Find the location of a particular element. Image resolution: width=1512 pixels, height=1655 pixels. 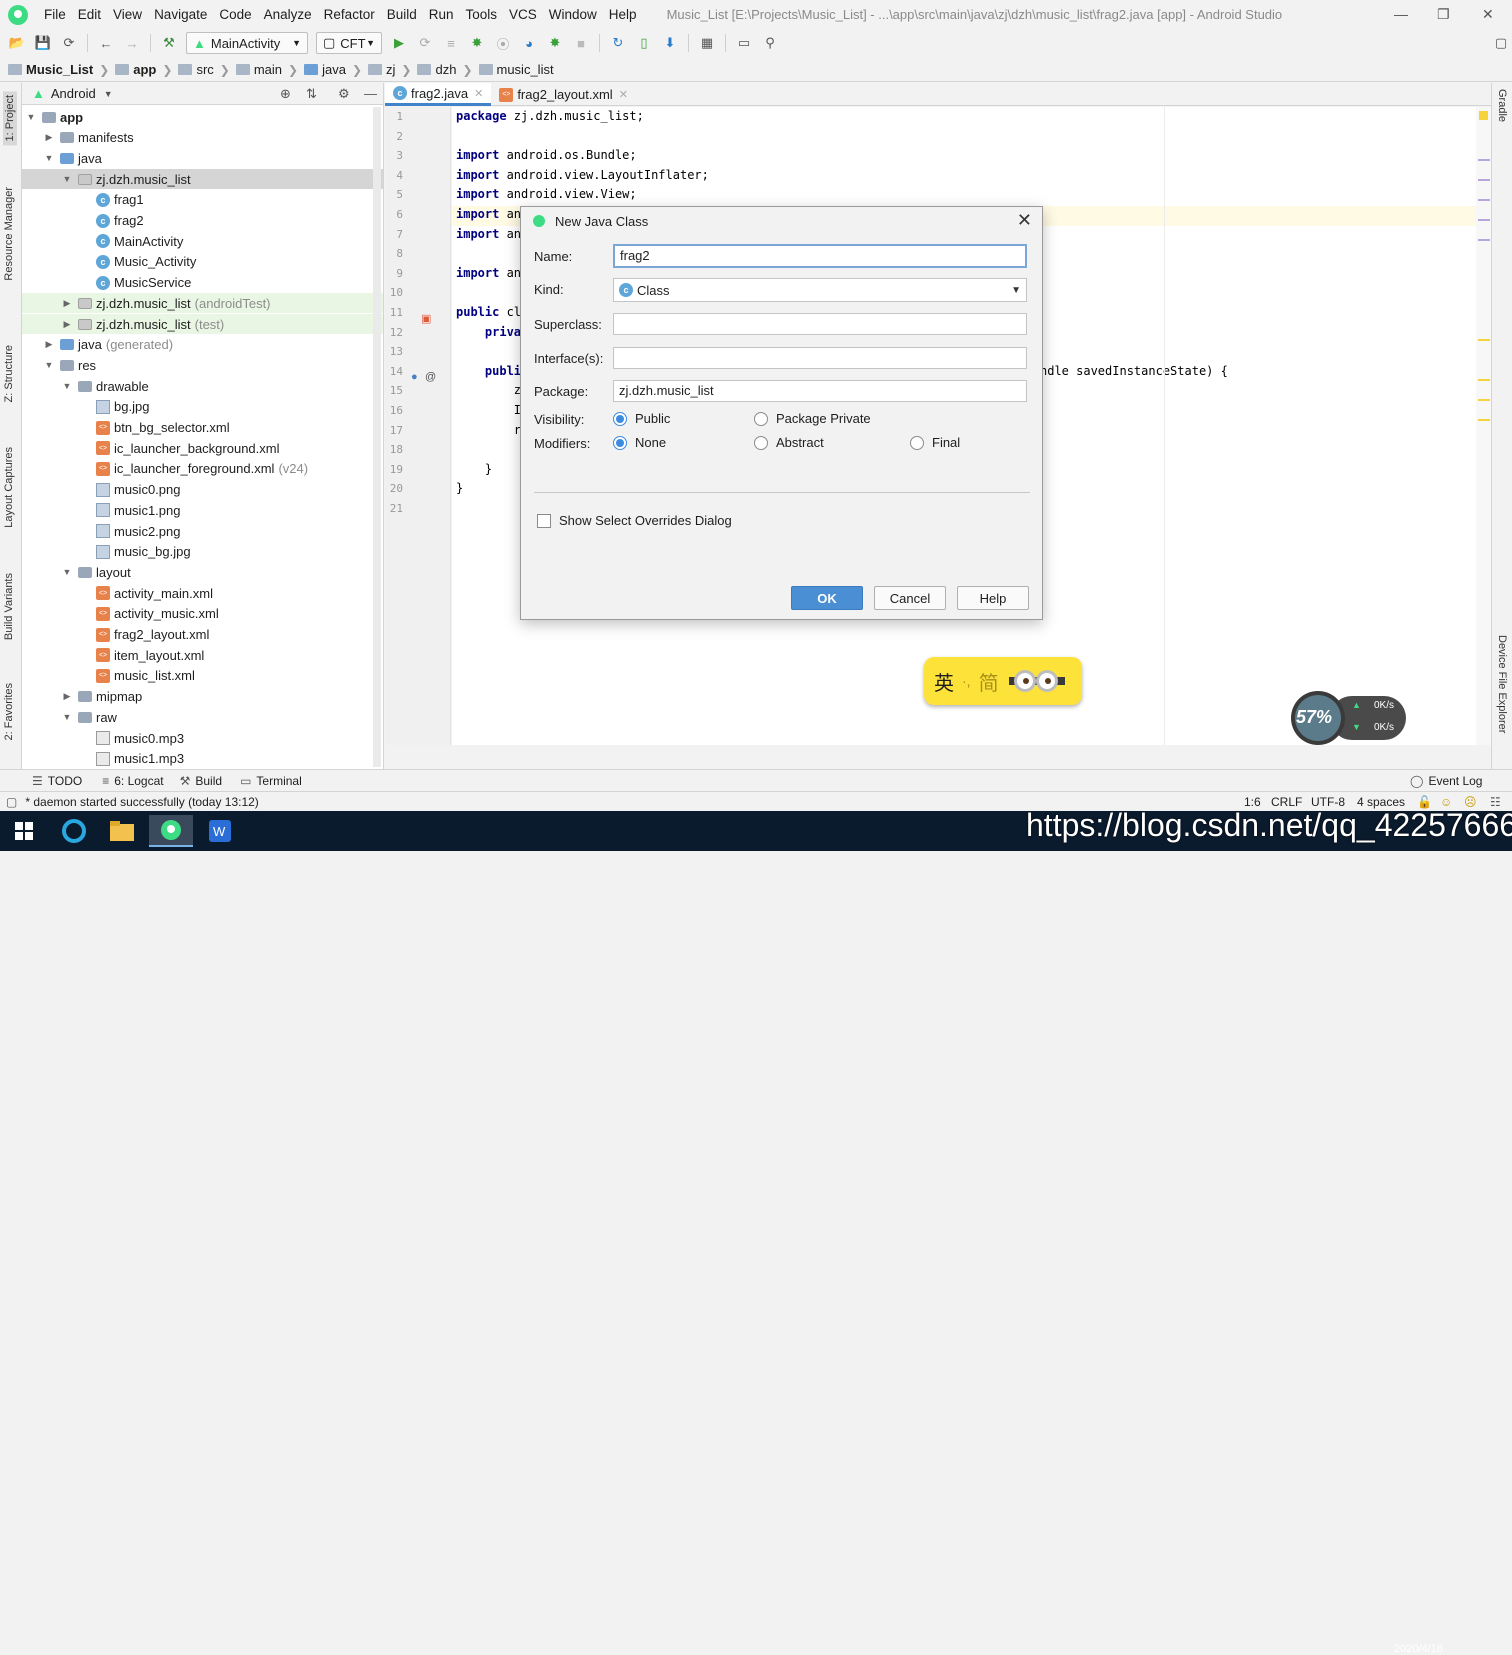

tab-frag2-layout-xml: <> frag2_layout.xml ✕ is located at coordinates (563, 94).